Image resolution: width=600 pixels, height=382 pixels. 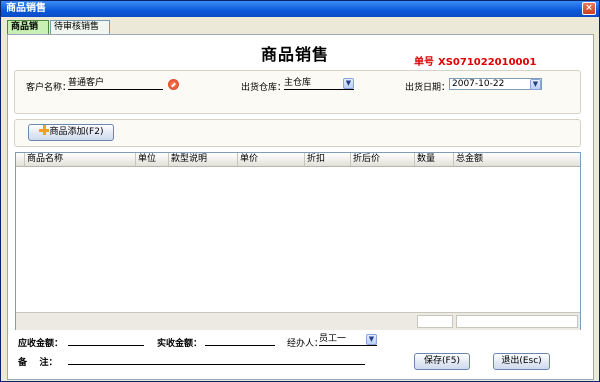 I want to click on column-header: 商品名称, so click(x=80, y=159).